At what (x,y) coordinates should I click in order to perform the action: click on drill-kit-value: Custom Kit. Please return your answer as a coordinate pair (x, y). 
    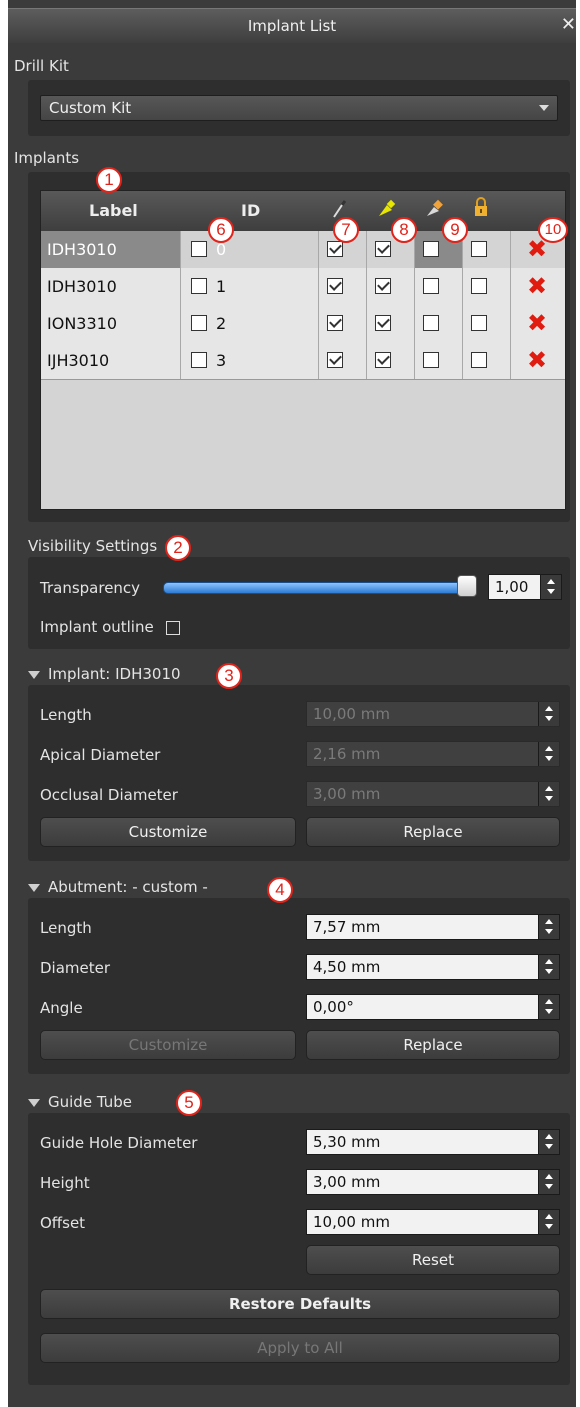
    Looking at the image, I should click on (90, 108).